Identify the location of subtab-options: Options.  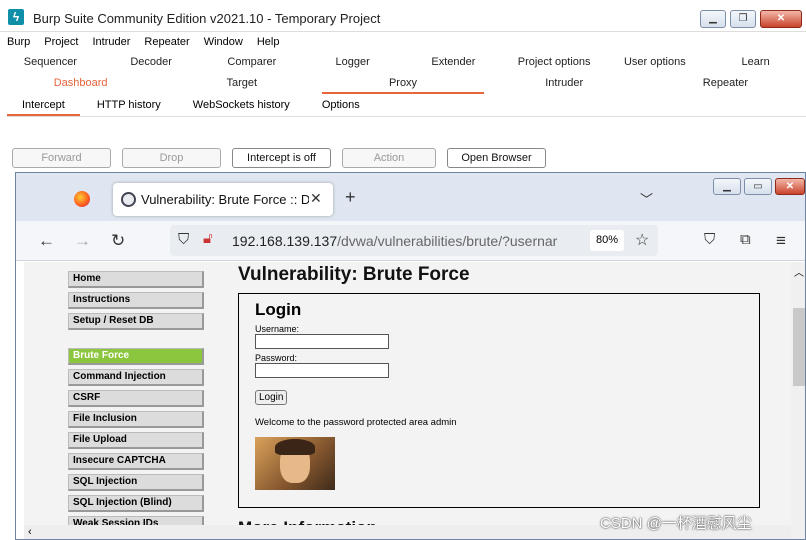
(341, 105).